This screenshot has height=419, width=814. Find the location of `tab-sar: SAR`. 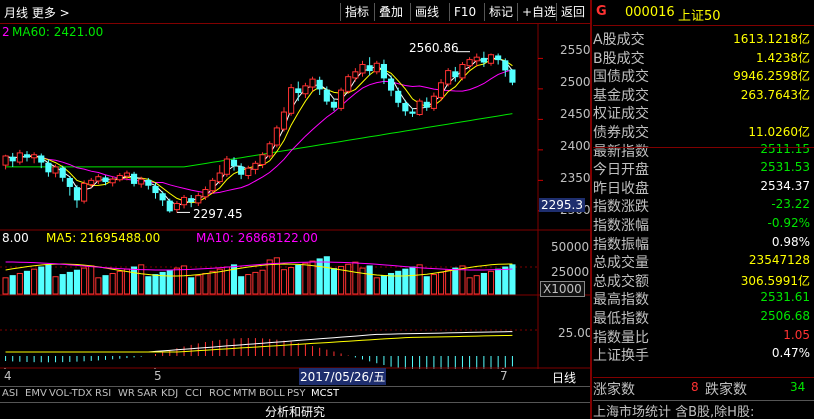

tab-sar: SAR is located at coordinates (147, 393).